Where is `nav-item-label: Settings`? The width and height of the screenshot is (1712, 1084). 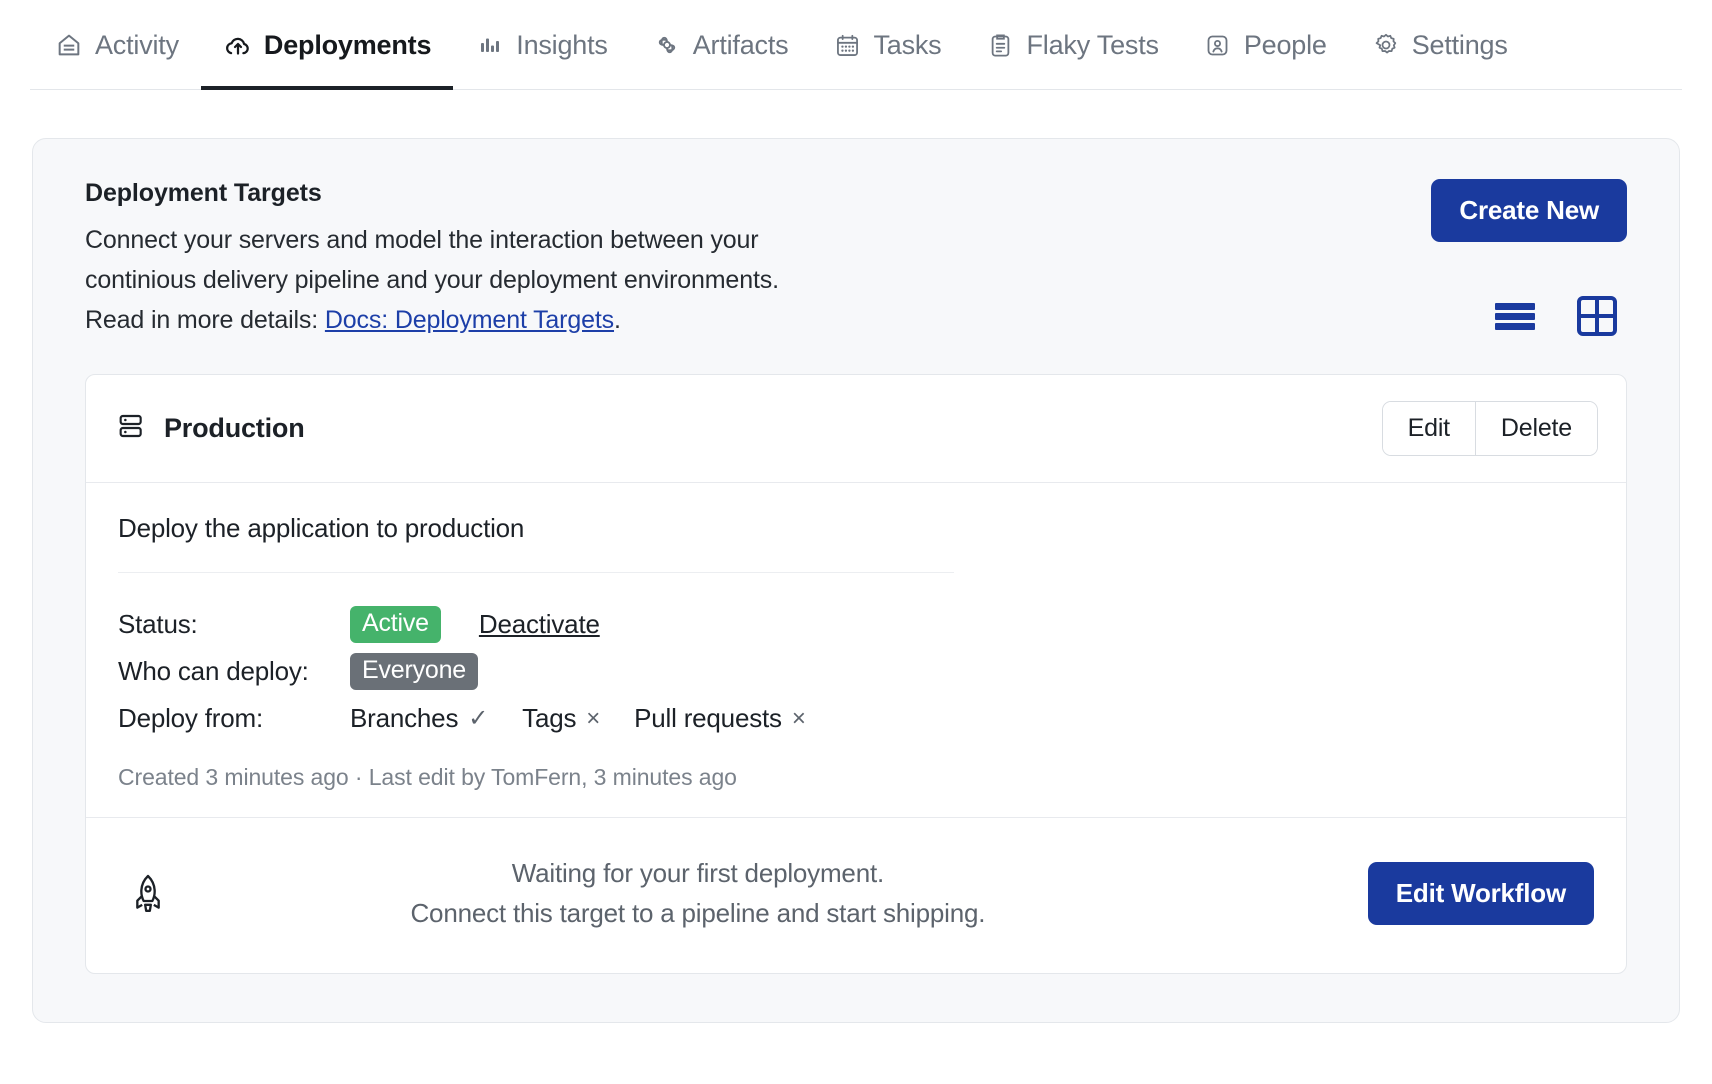 nav-item-label: Settings is located at coordinates (1459, 44).